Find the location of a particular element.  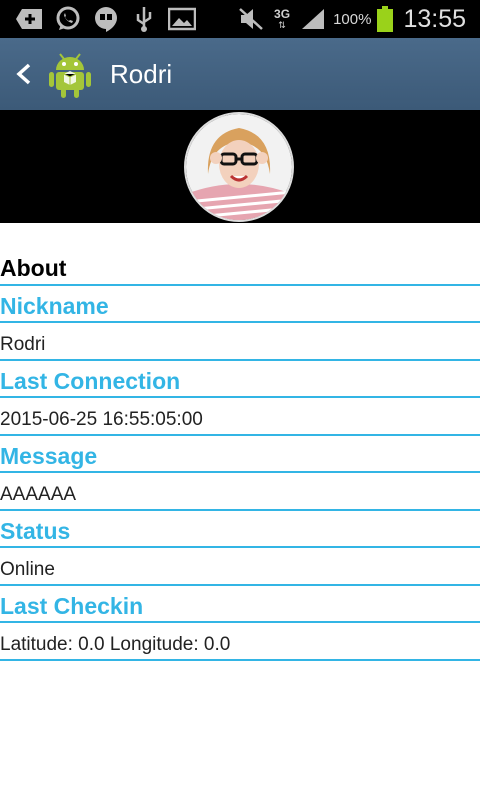

screen-title: Rodri is located at coordinates (141, 73).